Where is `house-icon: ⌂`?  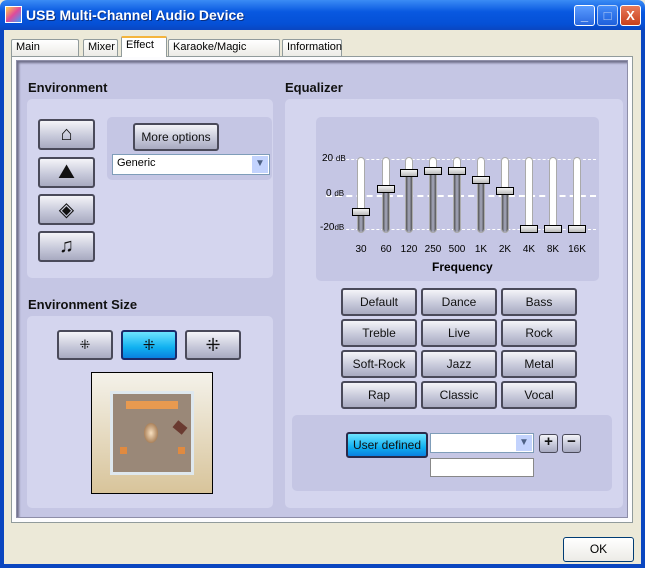
house-icon: ⌂ is located at coordinates (66, 134).